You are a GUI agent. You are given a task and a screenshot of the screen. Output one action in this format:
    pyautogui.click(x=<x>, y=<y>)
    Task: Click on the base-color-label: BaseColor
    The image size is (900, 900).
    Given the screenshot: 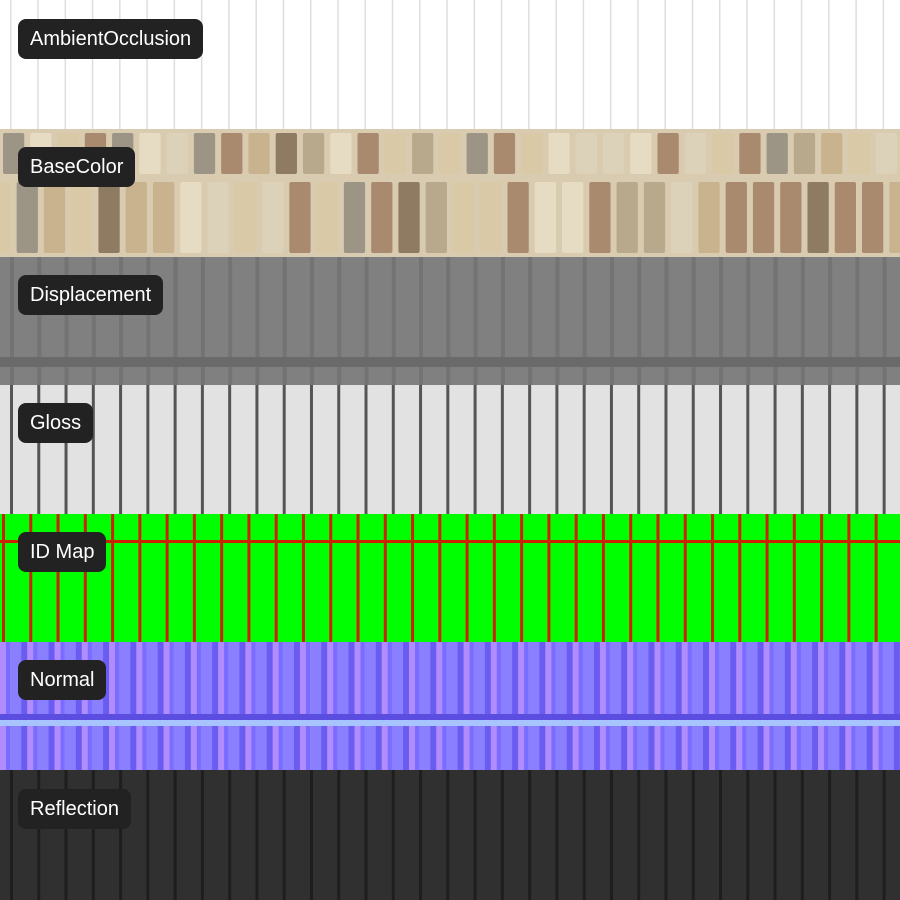 What is the action you would take?
    pyautogui.click(x=77, y=167)
    